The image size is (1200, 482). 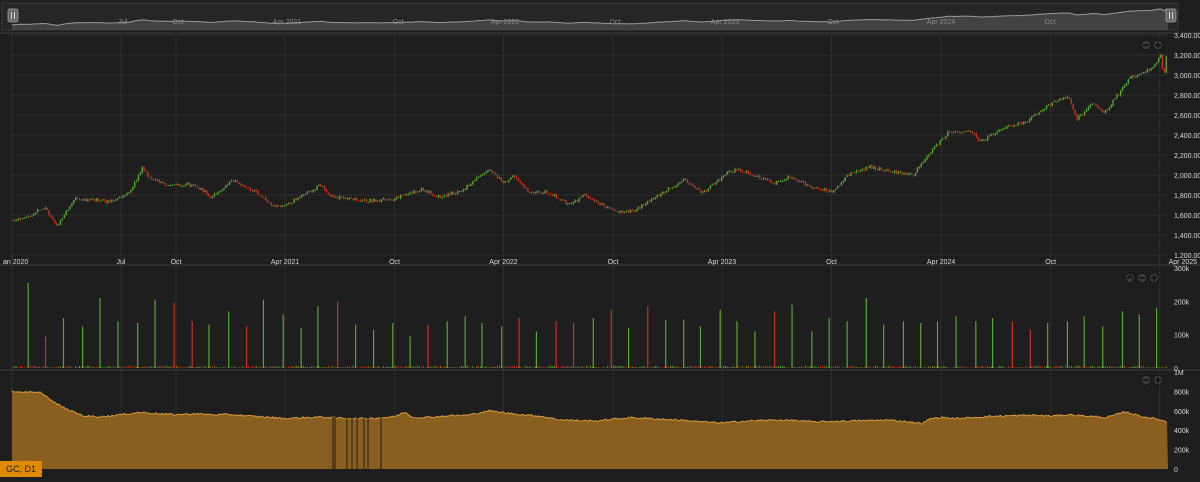 What do you see at coordinates (13, 15) in the screenshot?
I see `navigator-left-handle` at bounding box center [13, 15].